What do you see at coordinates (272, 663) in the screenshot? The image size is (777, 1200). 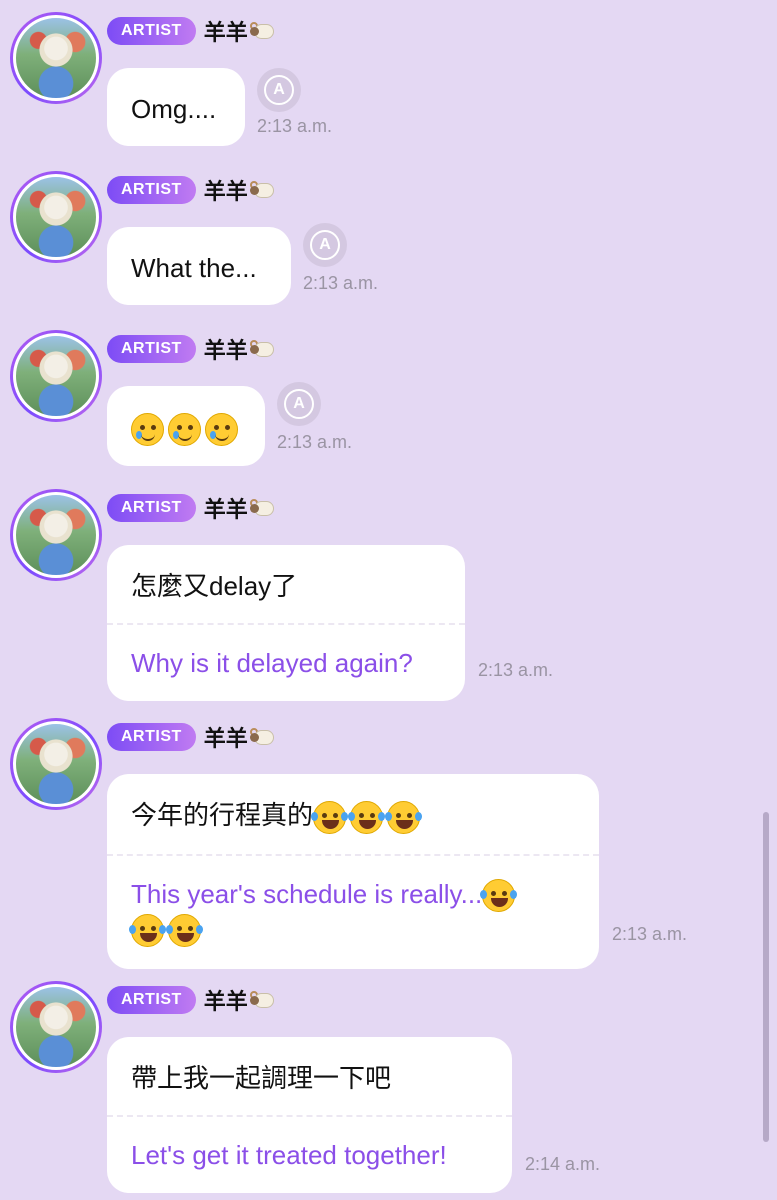 I see `translation-text: Why is it delayed again?` at bounding box center [272, 663].